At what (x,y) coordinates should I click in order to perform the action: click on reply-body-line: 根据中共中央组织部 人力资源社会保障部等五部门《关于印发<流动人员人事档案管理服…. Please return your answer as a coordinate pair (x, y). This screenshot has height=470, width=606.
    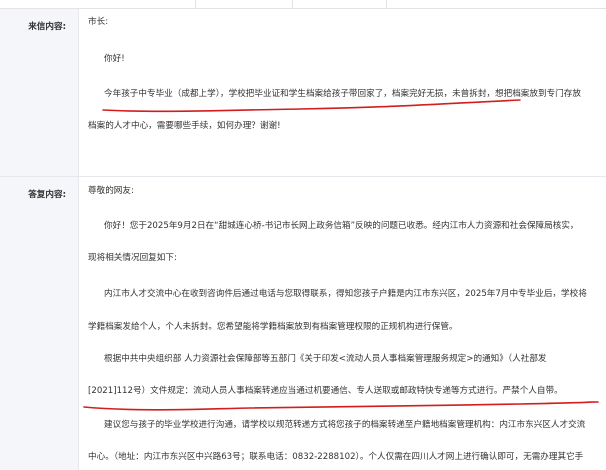
    Looking at the image, I should click on (325, 359).